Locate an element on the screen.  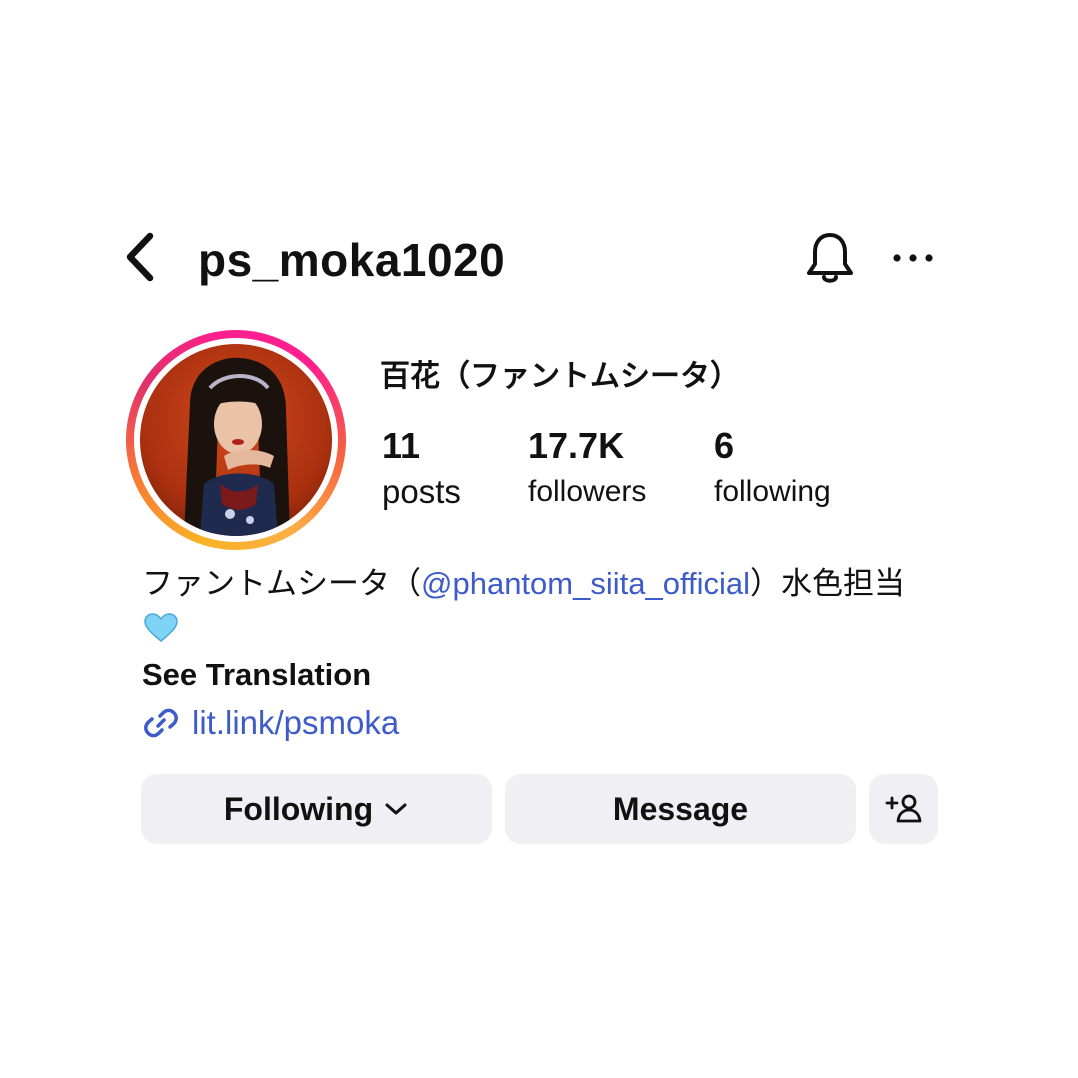
see-translation-link: See Translation is located at coordinates (256, 675).